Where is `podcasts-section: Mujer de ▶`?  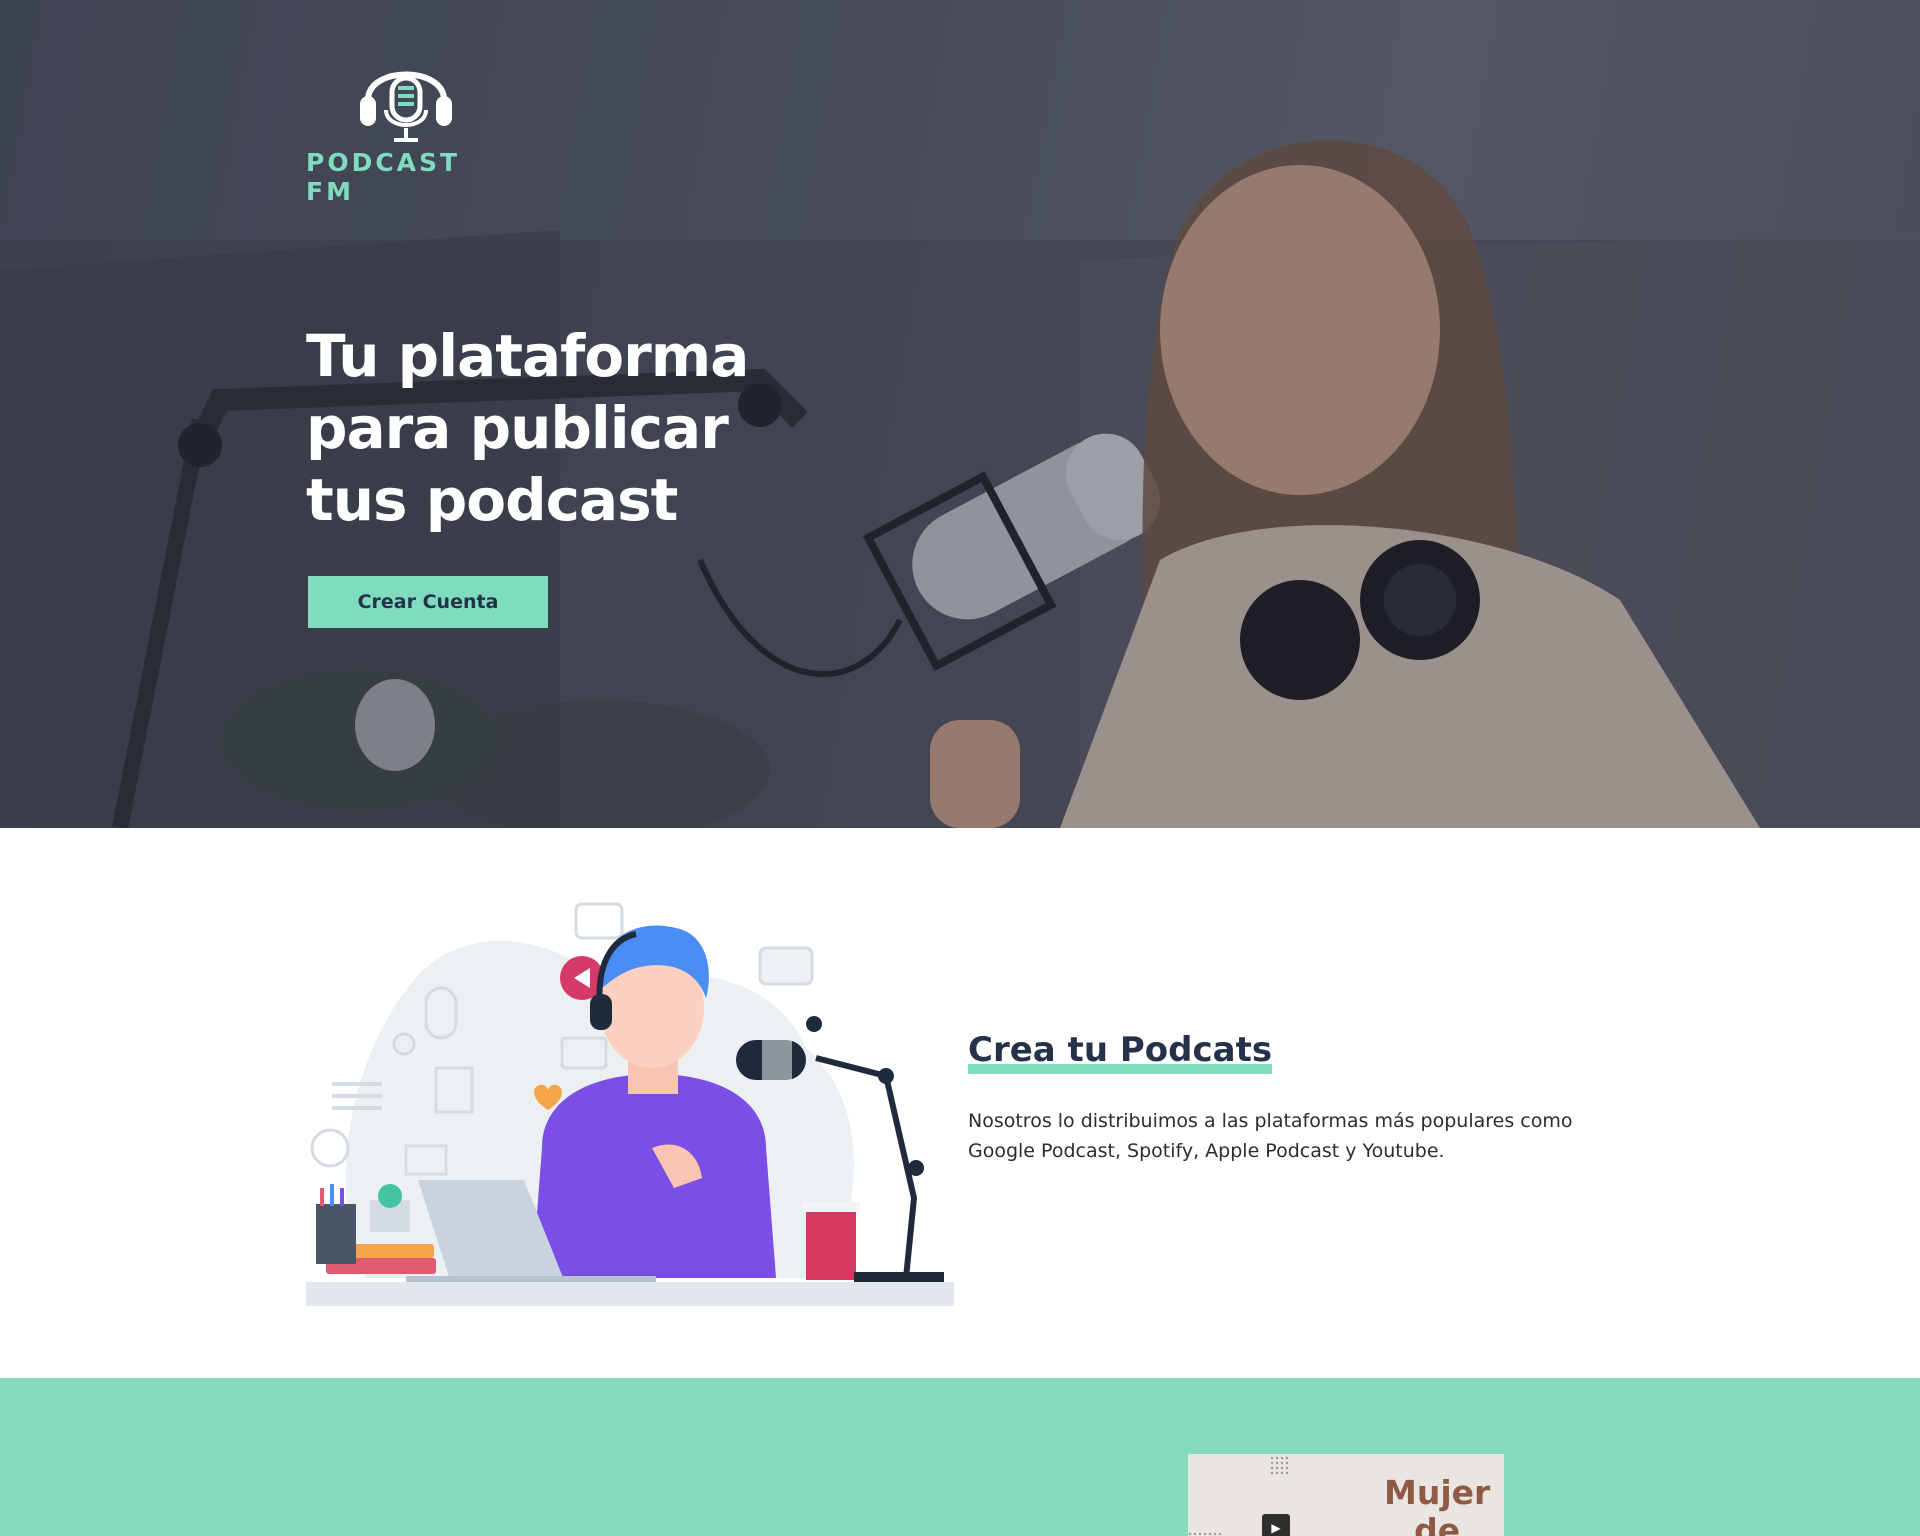 podcasts-section: Mujer de ▶ is located at coordinates (960, 1457).